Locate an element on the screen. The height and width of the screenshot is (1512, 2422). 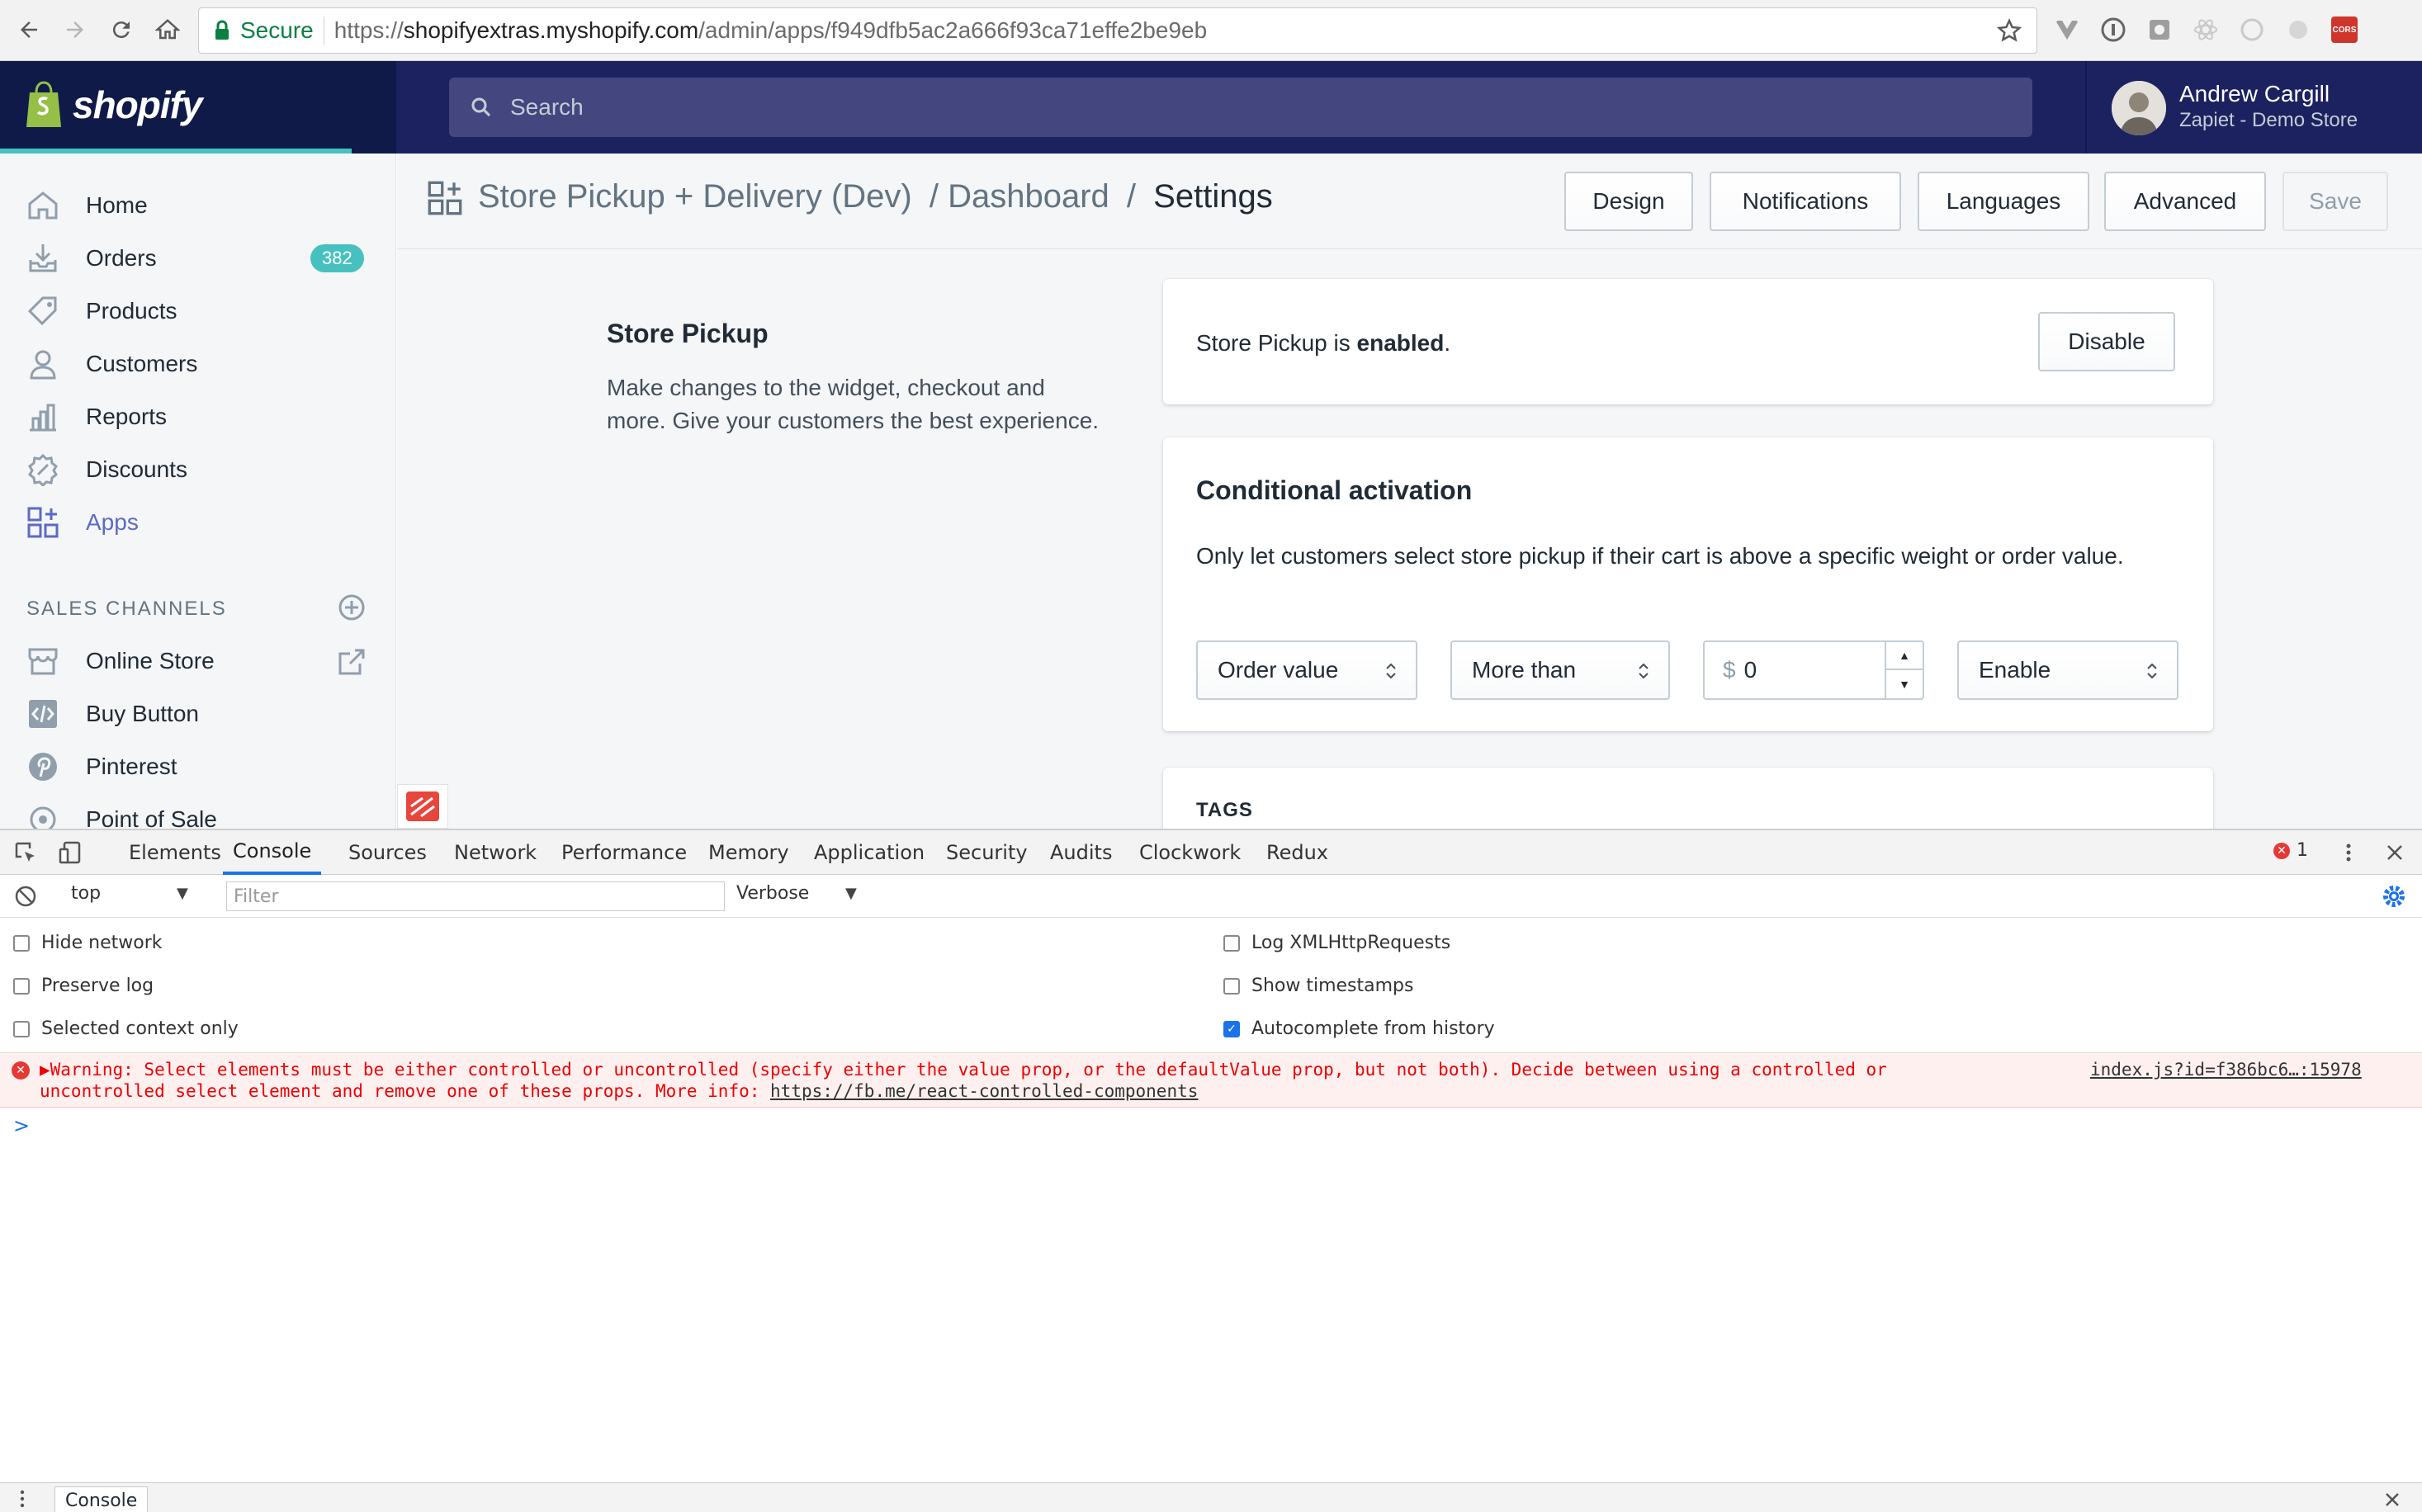
tab-redux: Redux is located at coordinates (1297, 852).